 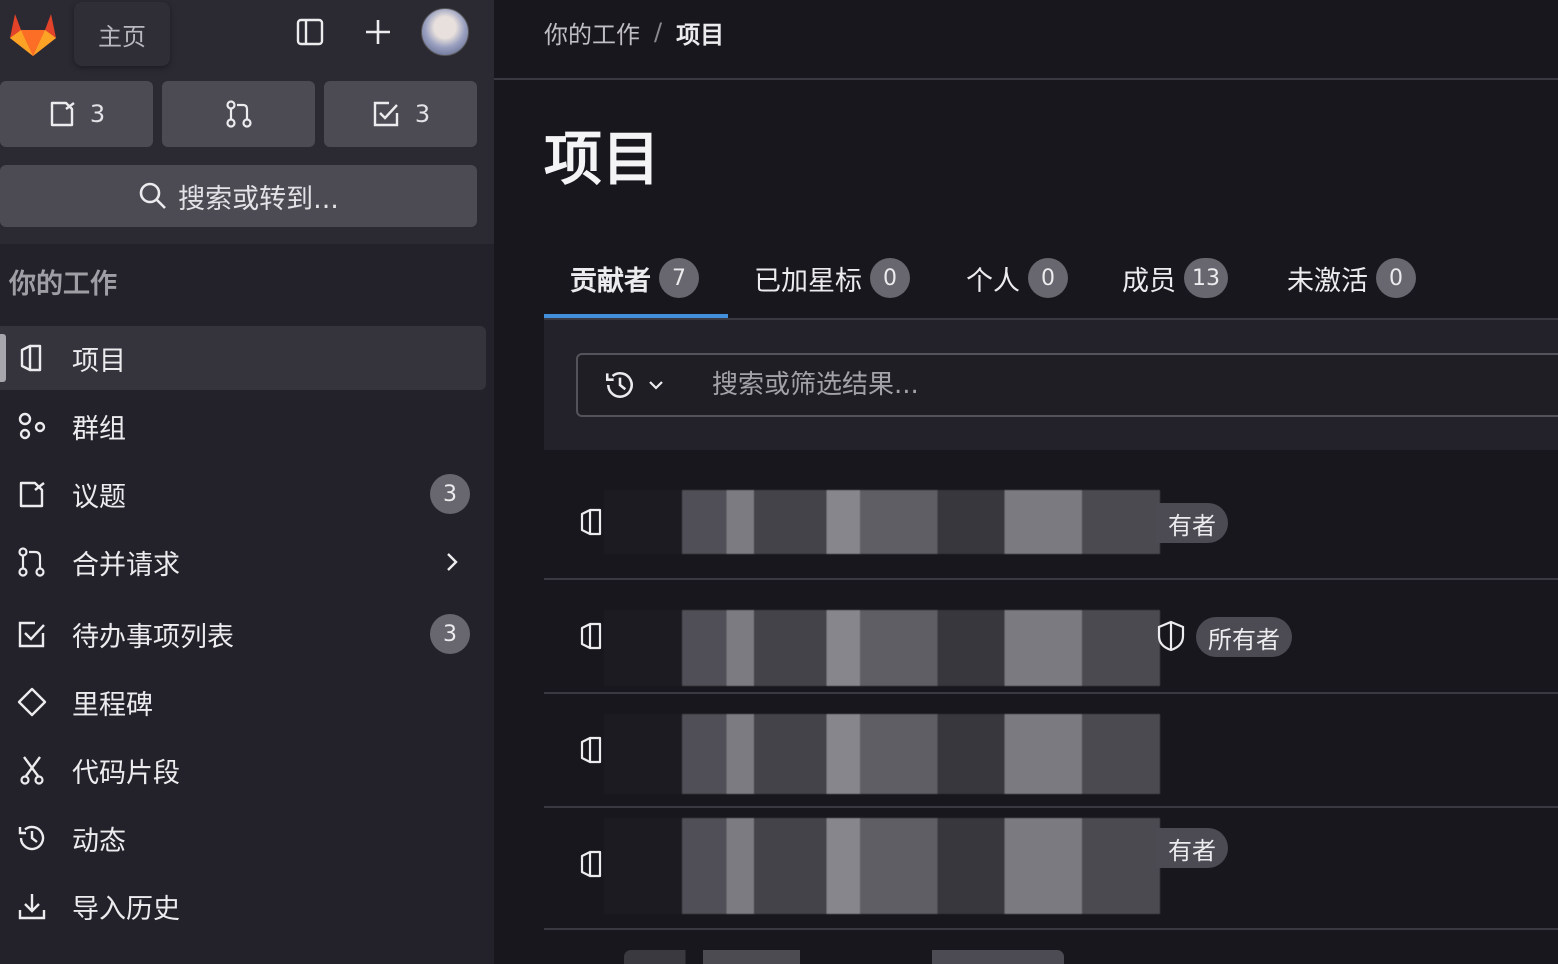 What do you see at coordinates (452, 562) in the screenshot?
I see `chevron-right-icon` at bounding box center [452, 562].